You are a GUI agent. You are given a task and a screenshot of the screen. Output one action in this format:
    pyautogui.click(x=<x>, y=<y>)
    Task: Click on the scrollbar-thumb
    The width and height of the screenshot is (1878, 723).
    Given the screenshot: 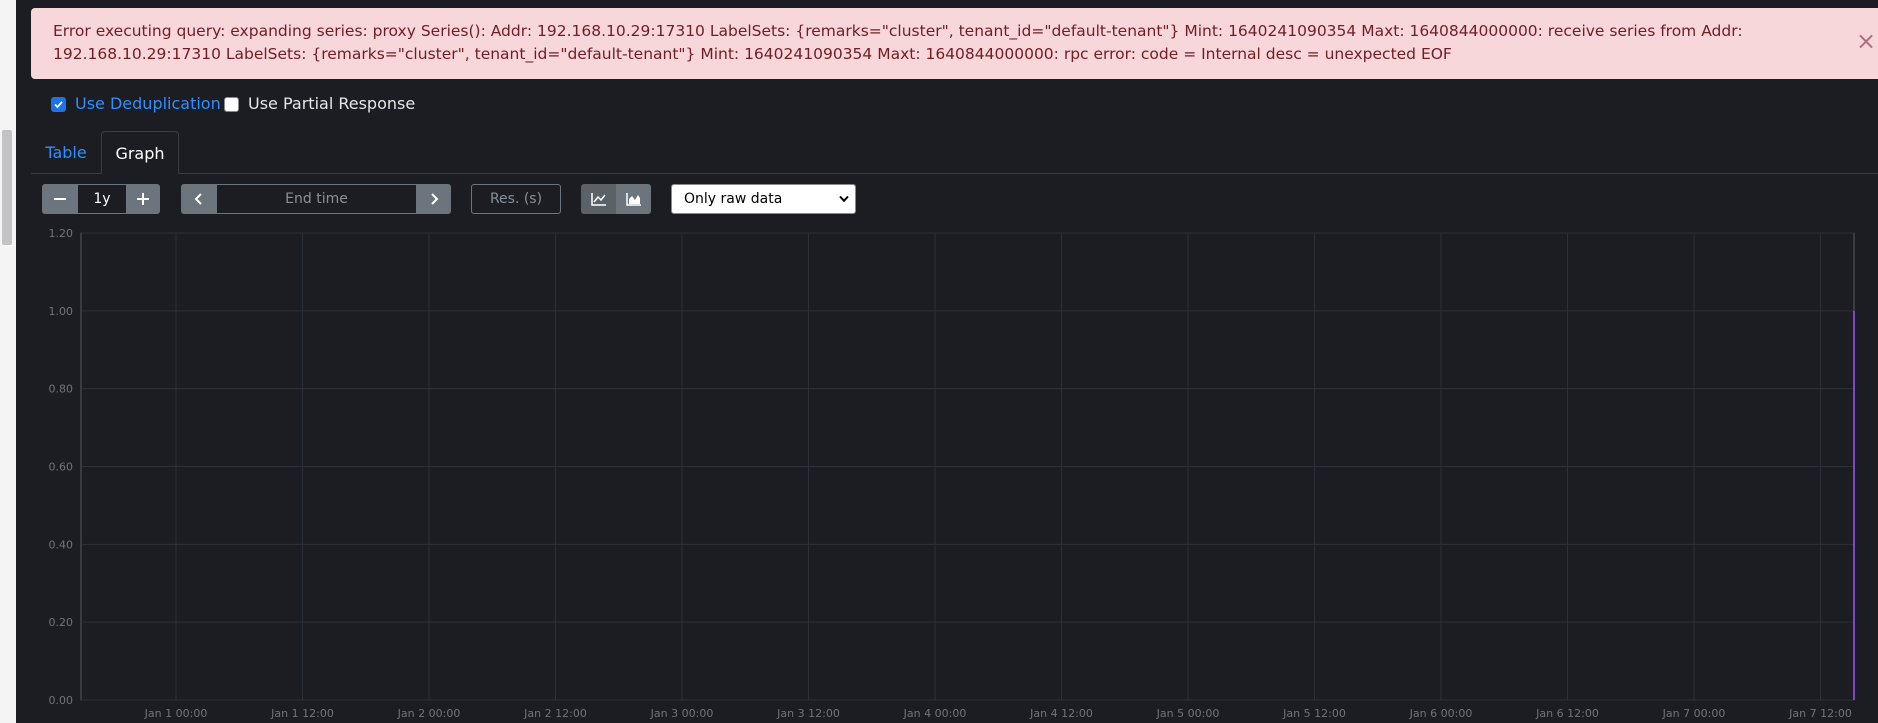 What is the action you would take?
    pyautogui.click(x=7, y=187)
    